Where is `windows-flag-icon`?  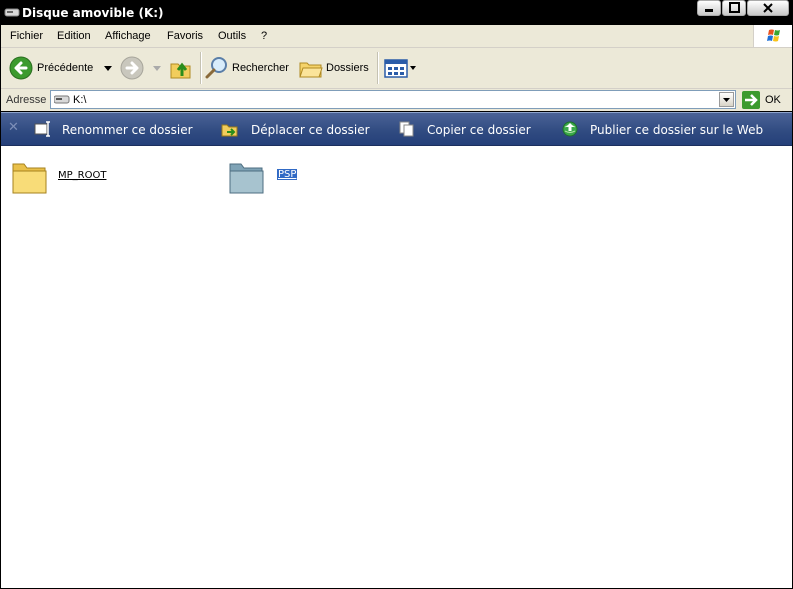
windows-flag-icon is located at coordinates (773, 35).